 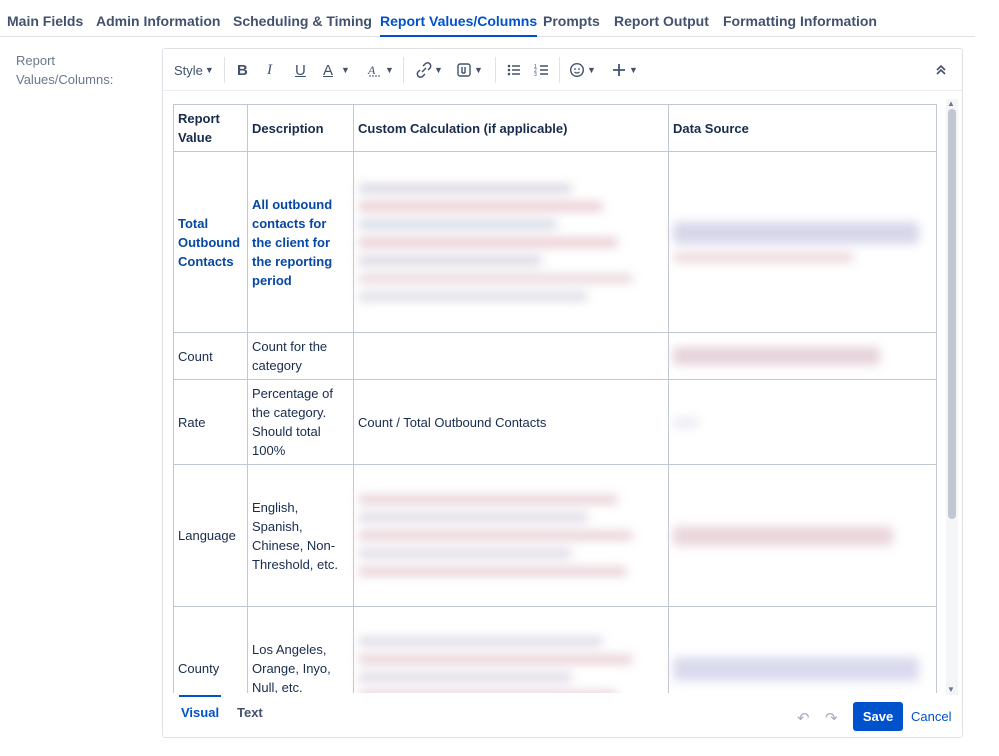 I want to click on text-mode-tab: Text, so click(x=250, y=712).